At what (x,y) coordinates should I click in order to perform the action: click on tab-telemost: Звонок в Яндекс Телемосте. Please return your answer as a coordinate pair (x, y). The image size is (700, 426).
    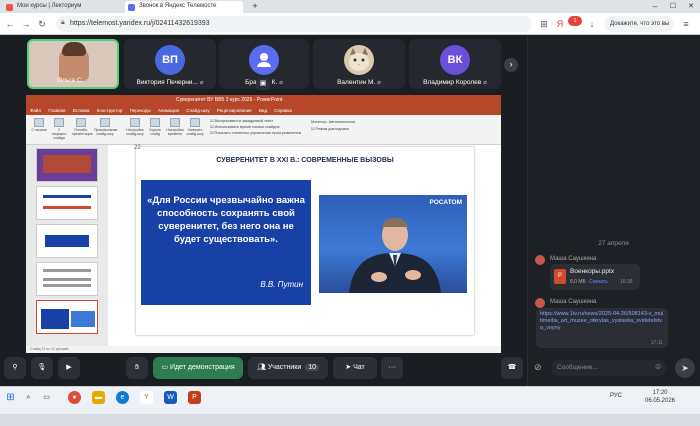
    Looking at the image, I should click on (184, 7).